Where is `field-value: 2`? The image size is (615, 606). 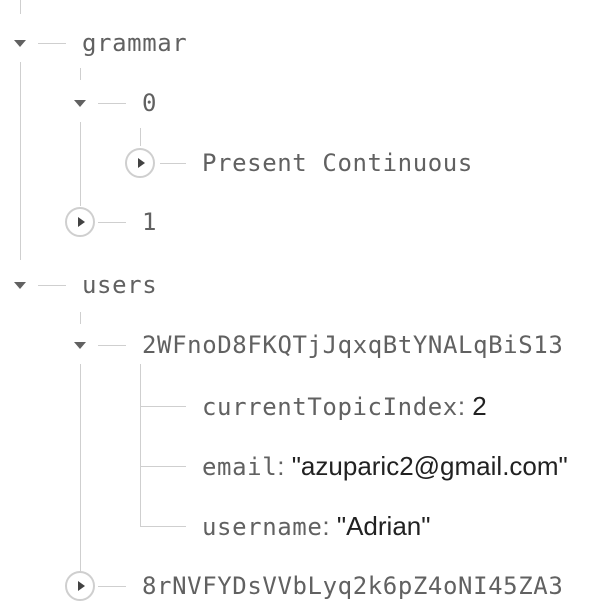
field-value: 2 is located at coordinates (479, 406).